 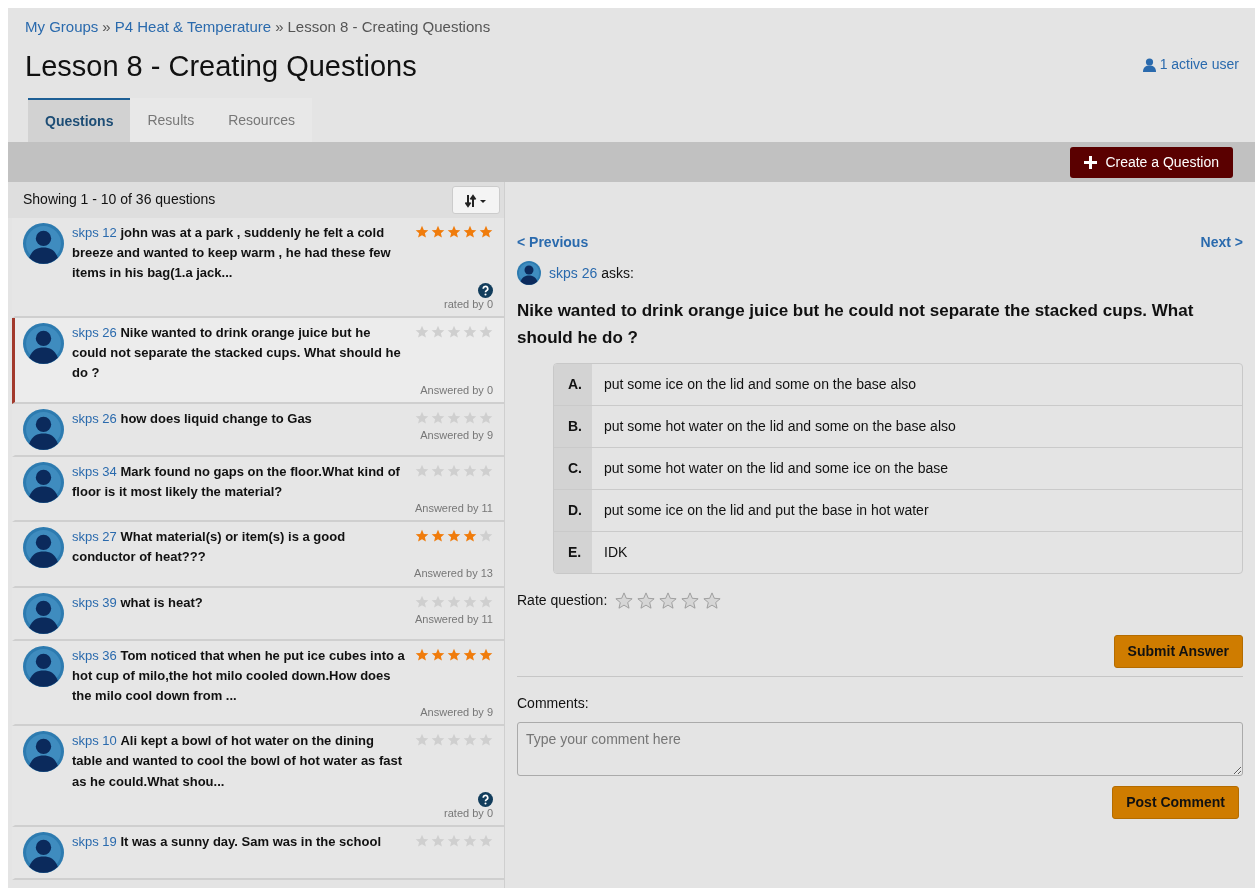 What do you see at coordinates (1175, 803) in the screenshot?
I see `post-comment-button: Post Comment` at bounding box center [1175, 803].